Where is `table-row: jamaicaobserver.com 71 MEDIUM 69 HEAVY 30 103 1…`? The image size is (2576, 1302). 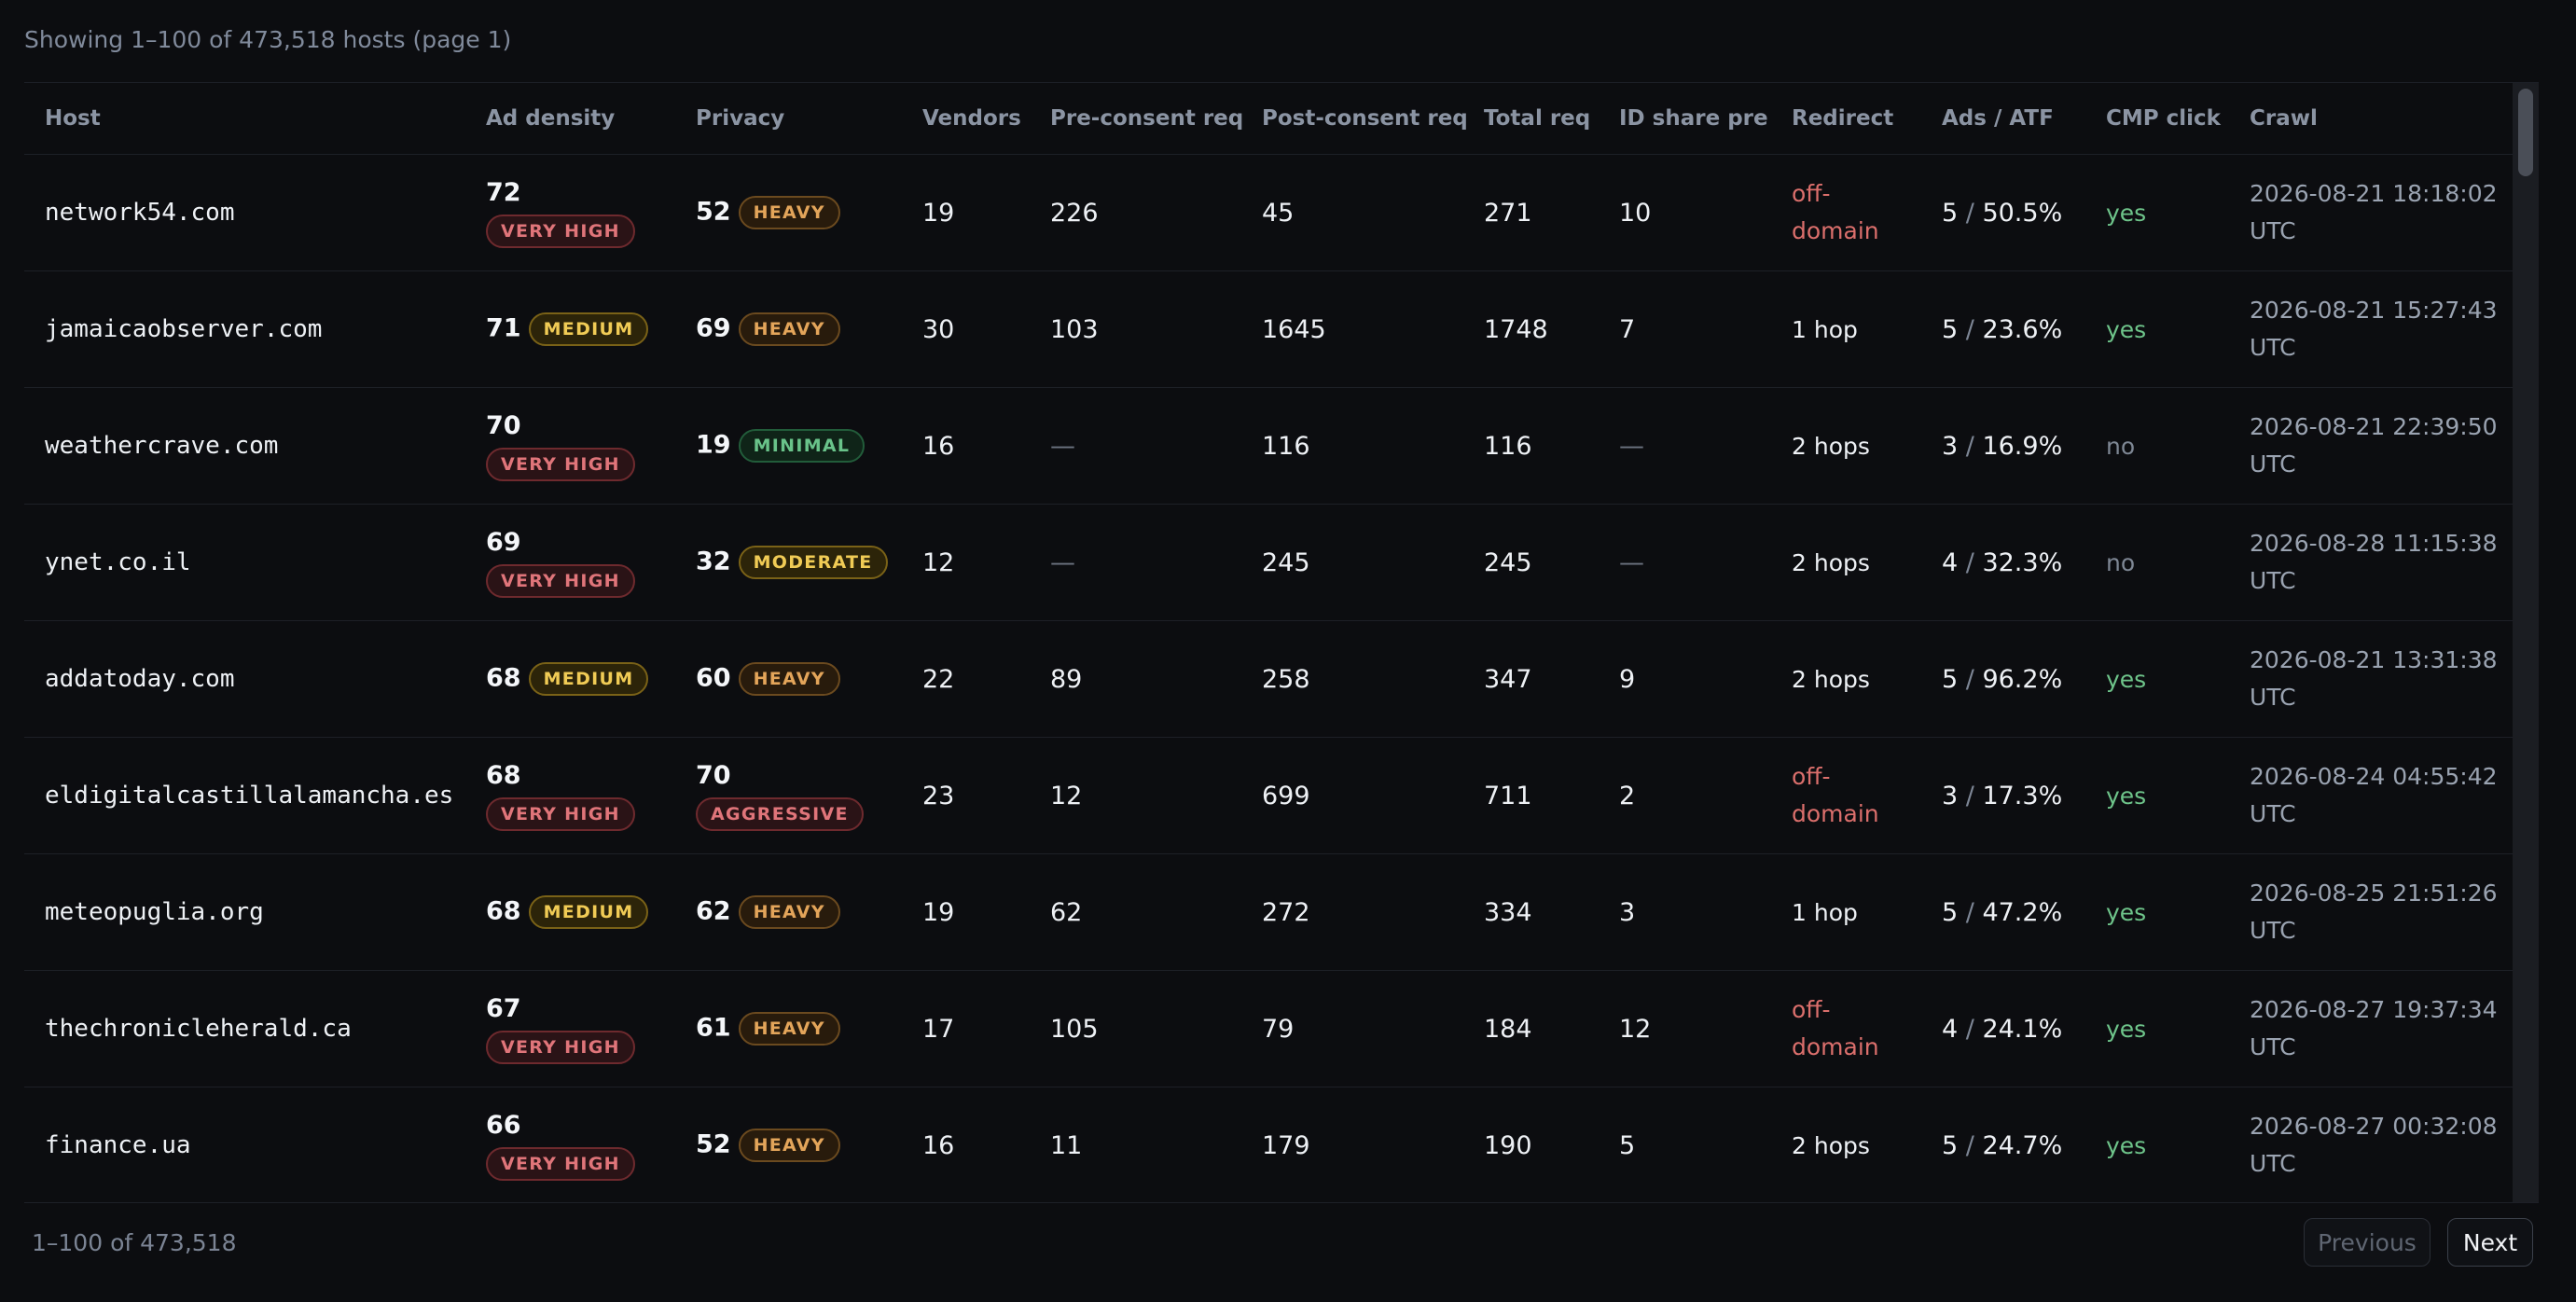 table-row: jamaicaobserver.com 71 MEDIUM 69 HEAVY 30 103 1… is located at coordinates (1268, 329).